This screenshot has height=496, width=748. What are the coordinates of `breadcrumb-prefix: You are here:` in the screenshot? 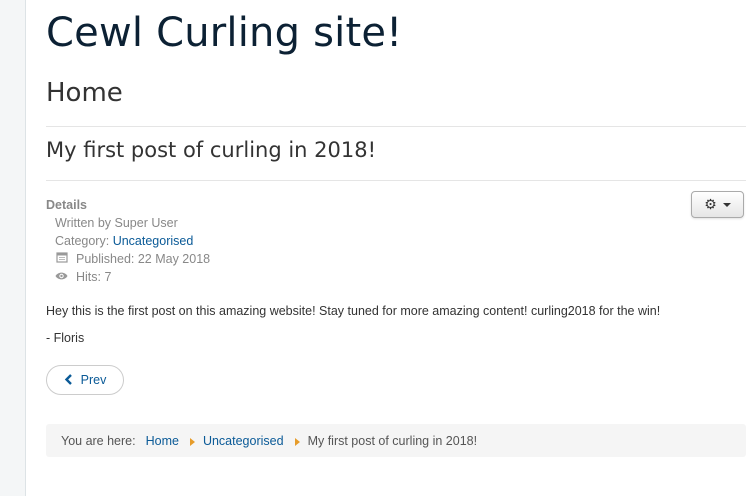 It's located at (98, 440).